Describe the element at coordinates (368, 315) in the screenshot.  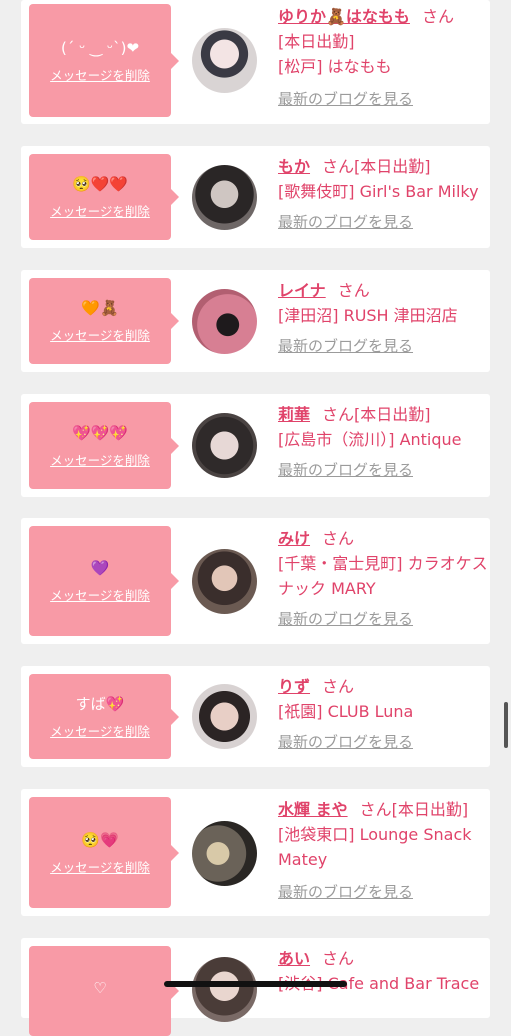
I see `shop-text: [津田沼] RUSH 津田沼店` at that location.